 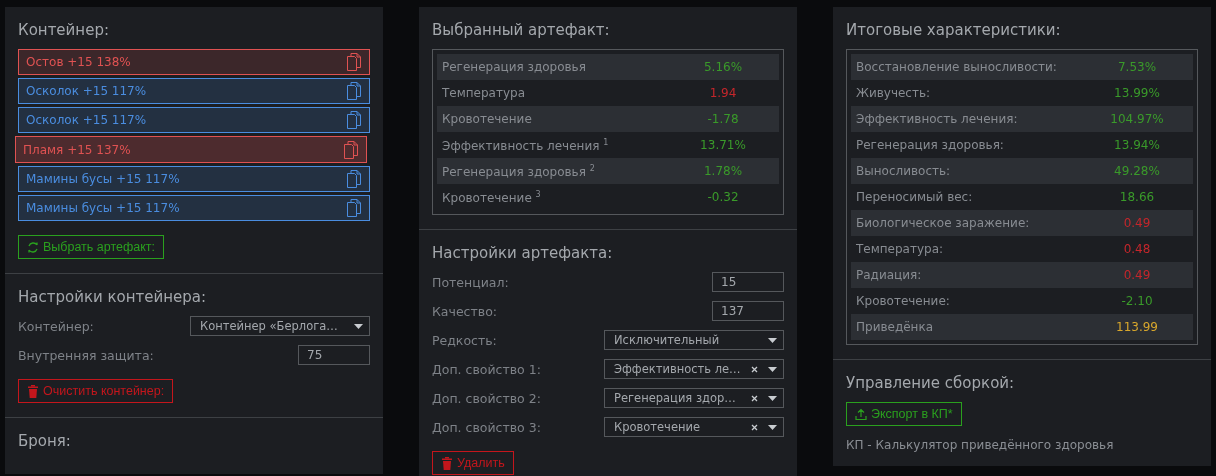 What do you see at coordinates (937, 119) in the screenshot?
I see `stat-label: Эффективность лечения:` at bounding box center [937, 119].